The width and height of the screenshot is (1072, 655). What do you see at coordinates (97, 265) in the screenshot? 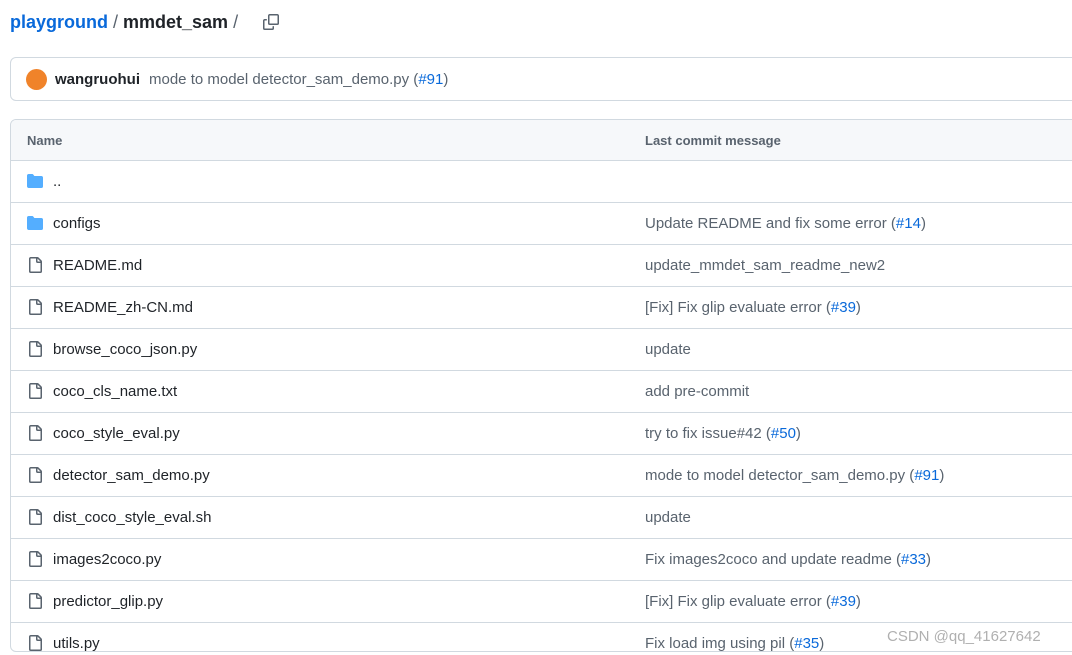
I see `file-name-link: README.md` at bounding box center [97, 265].